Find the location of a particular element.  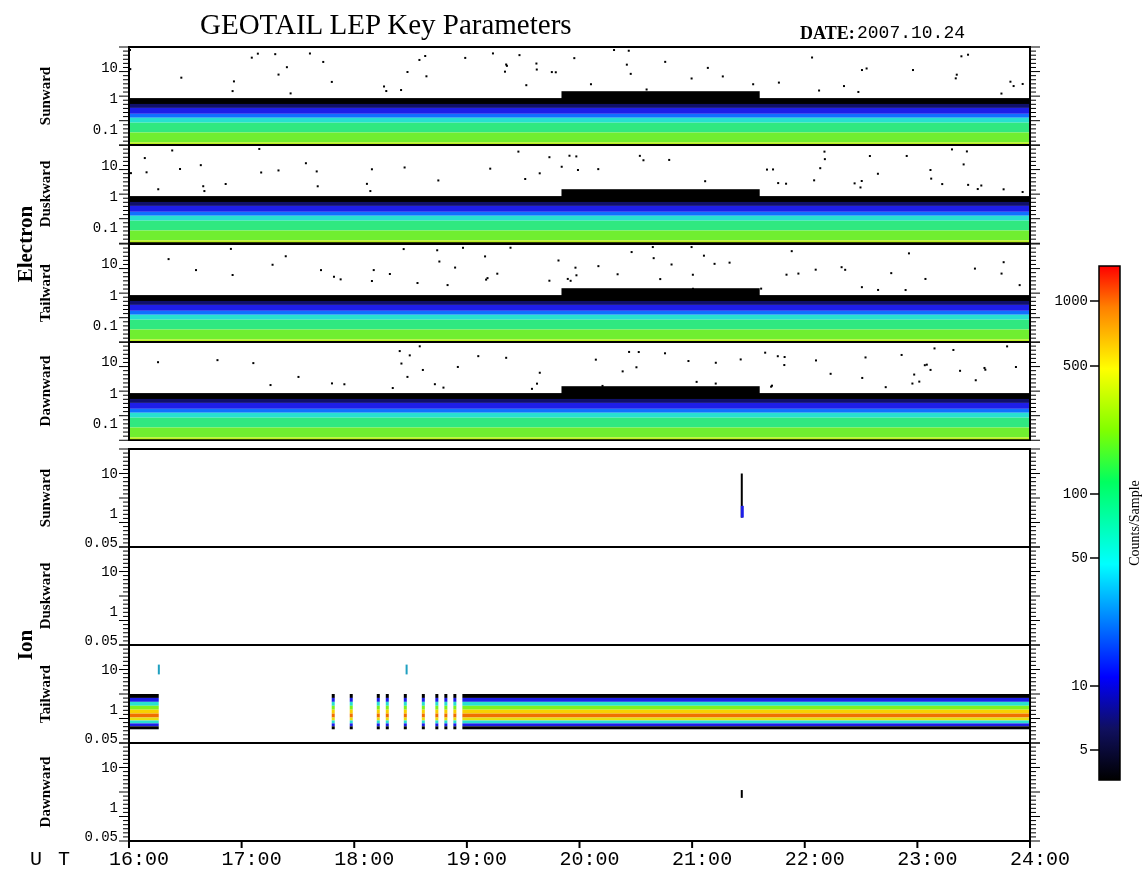

x-tick-label: 16:00 is located at coordinates (139, 860).